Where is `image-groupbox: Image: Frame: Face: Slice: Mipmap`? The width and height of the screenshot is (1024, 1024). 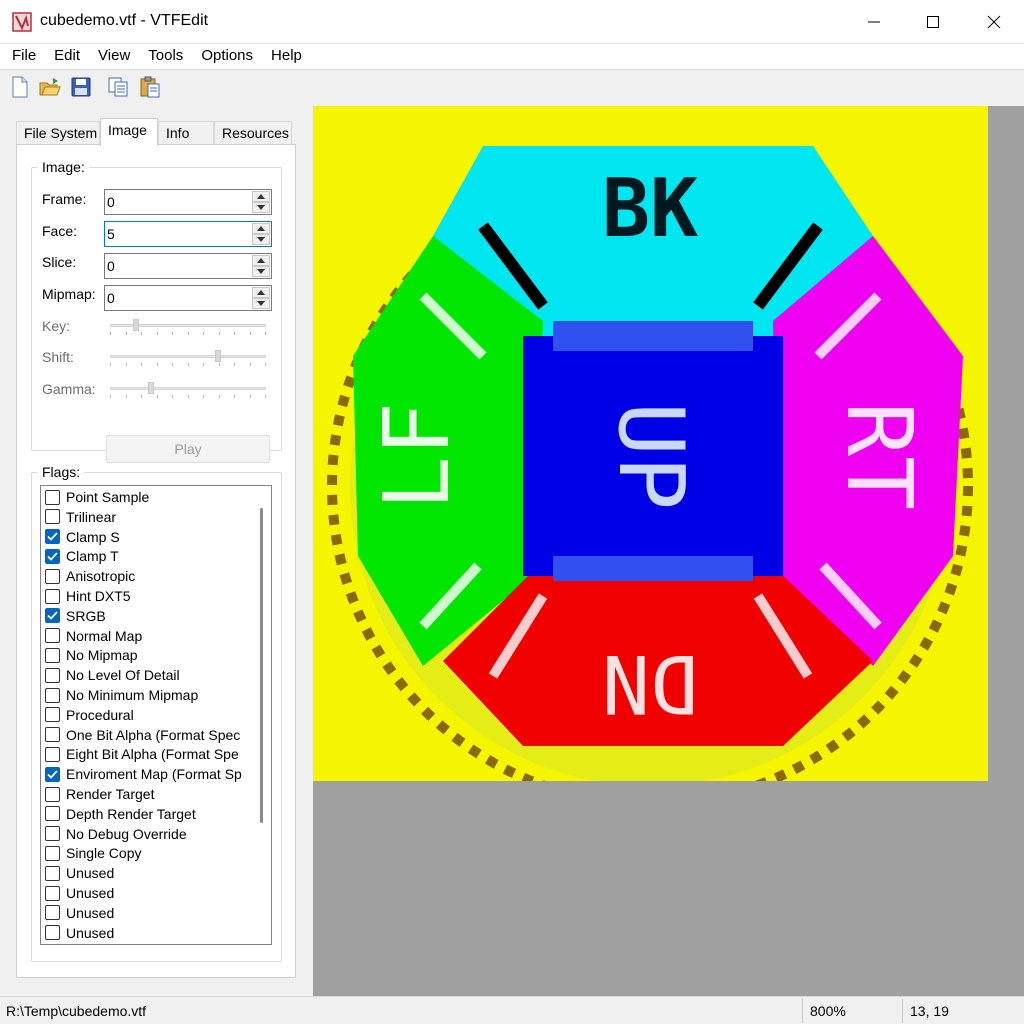 image-groupbox: Image: Frame: Face: Slice: Mipmap is located at coordinates (156, 311).